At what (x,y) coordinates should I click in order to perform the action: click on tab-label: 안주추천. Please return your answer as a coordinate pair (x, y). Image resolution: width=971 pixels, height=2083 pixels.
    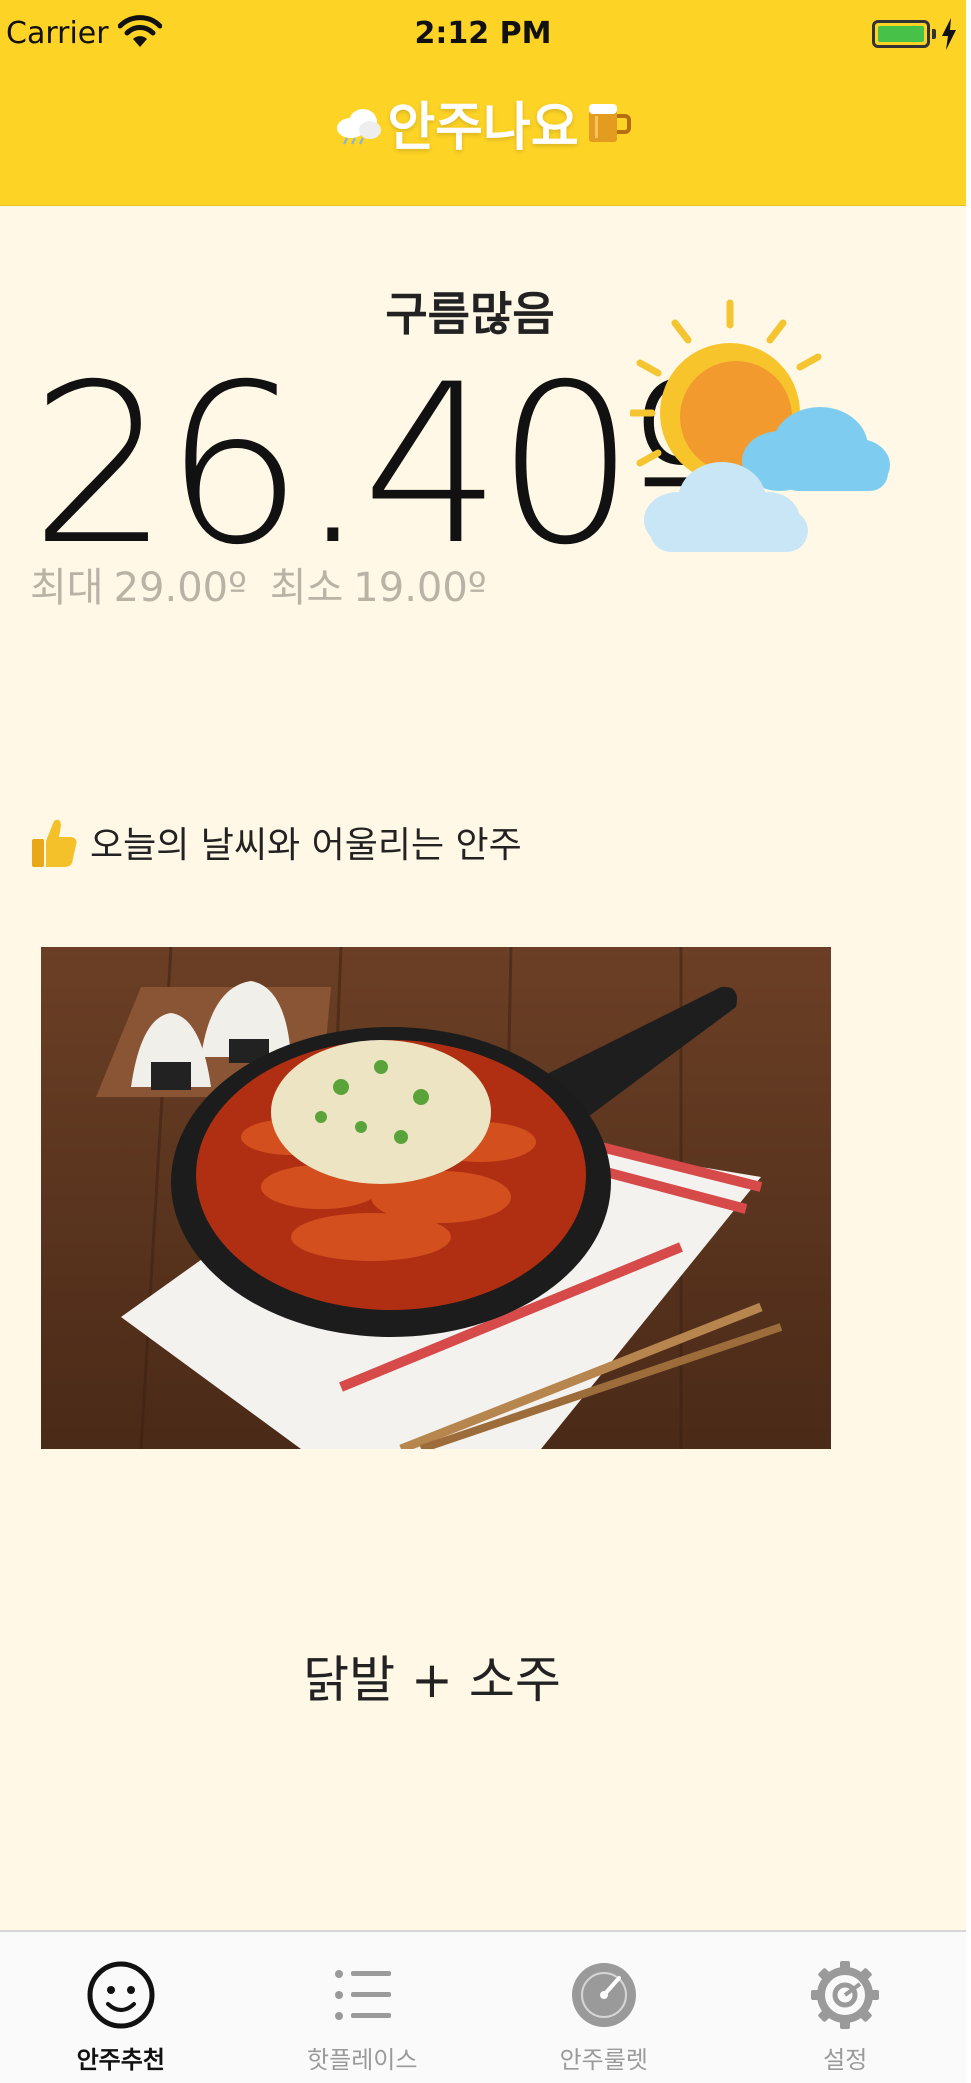
    Looking at the image, I should click on (120, 2060).